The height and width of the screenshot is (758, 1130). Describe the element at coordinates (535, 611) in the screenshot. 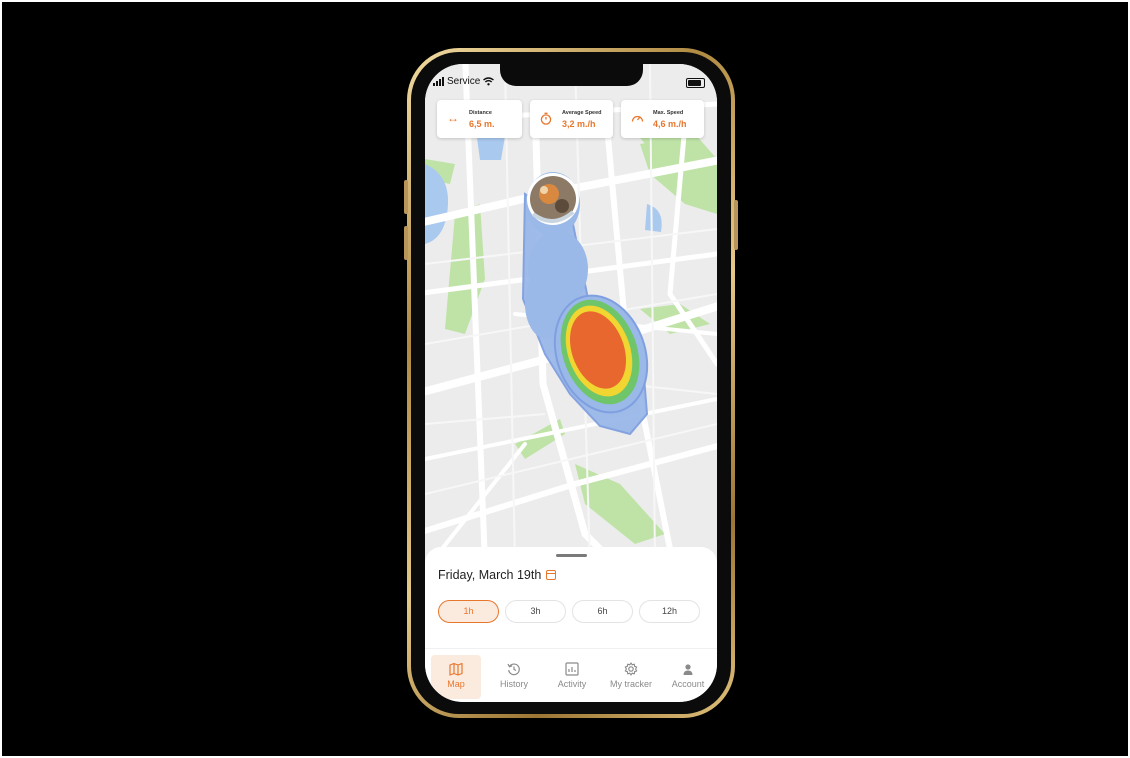

I see `range-chip-3h: 3h` at that location.